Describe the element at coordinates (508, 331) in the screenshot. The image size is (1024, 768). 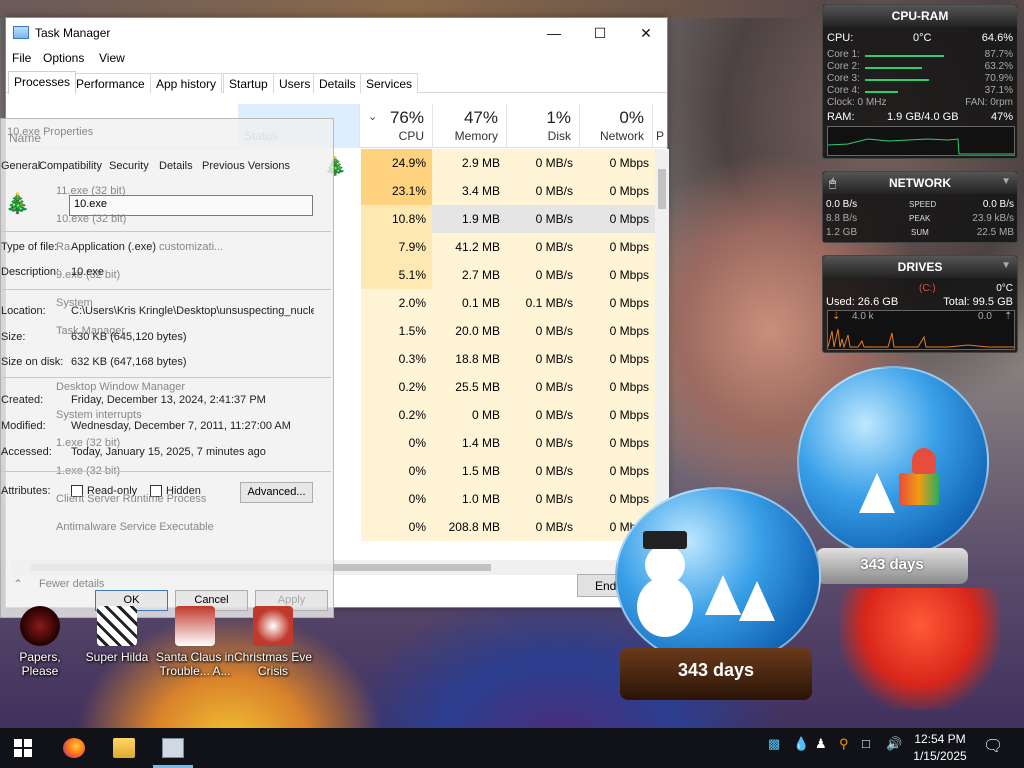
I see `table-row: 1.5% 20.0 MB 0 MB/s 0 Mbps` at that location.